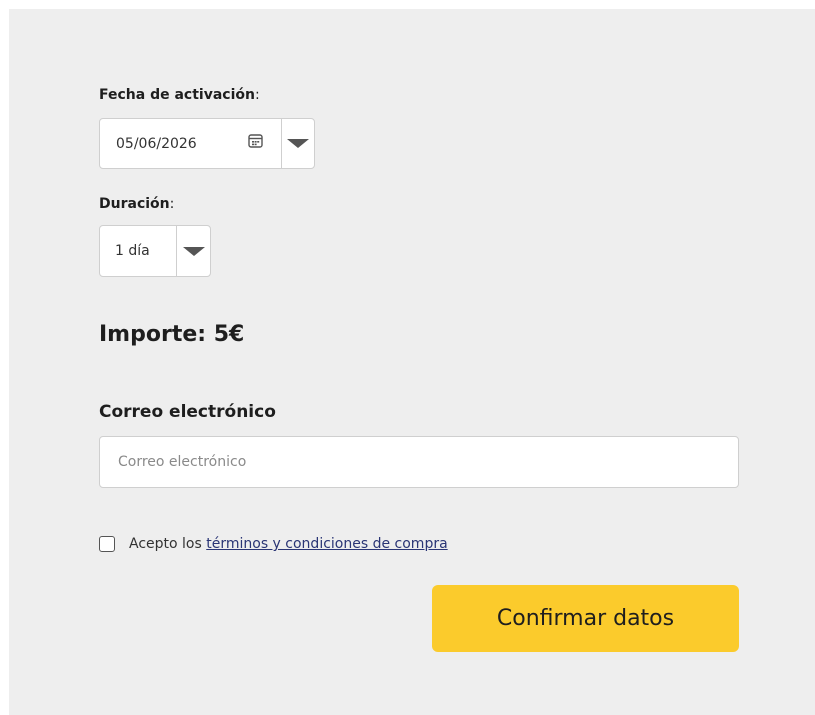  I want to click on activation-date-value: 05/06/2026, so click(156, 144).